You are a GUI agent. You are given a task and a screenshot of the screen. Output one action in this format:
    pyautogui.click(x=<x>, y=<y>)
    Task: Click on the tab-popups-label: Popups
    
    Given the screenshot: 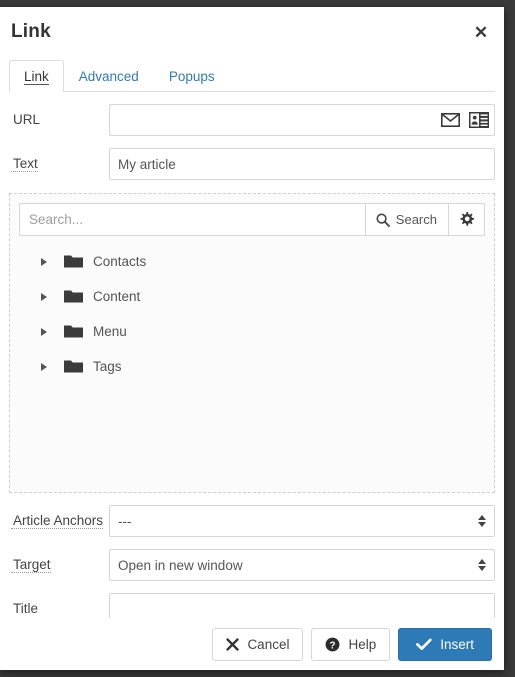 What is the action you would take?
    pyautogui.click(x=191, y=76)
    